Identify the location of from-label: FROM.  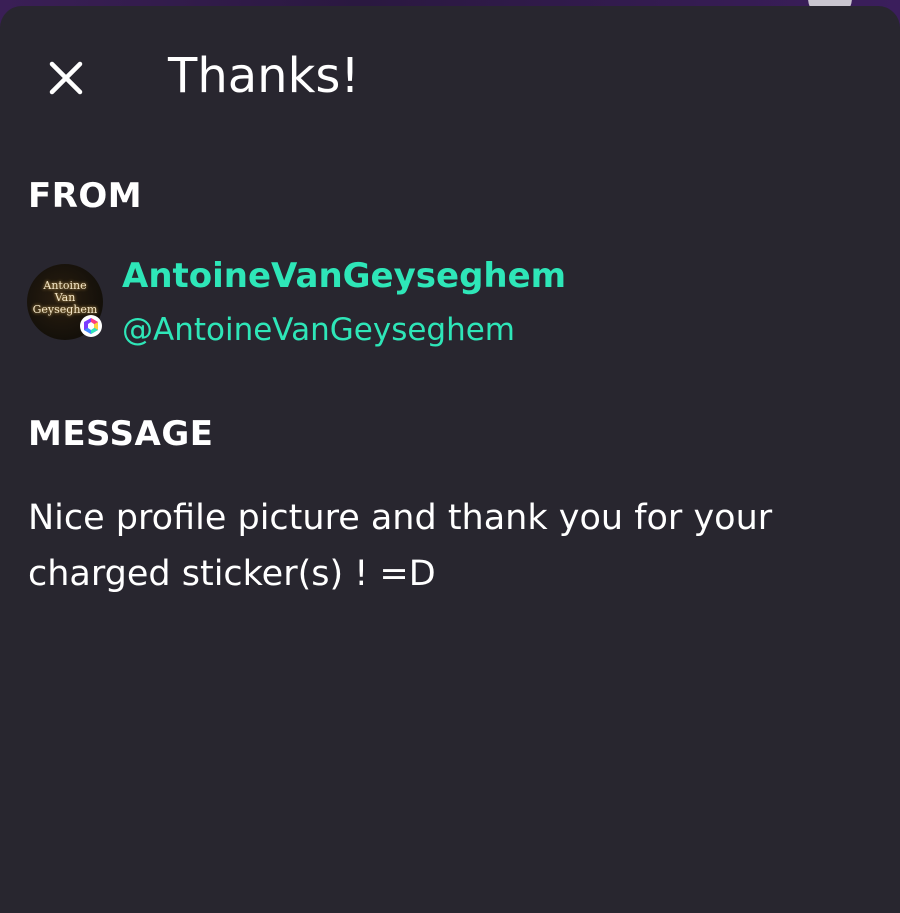
(85, 196).